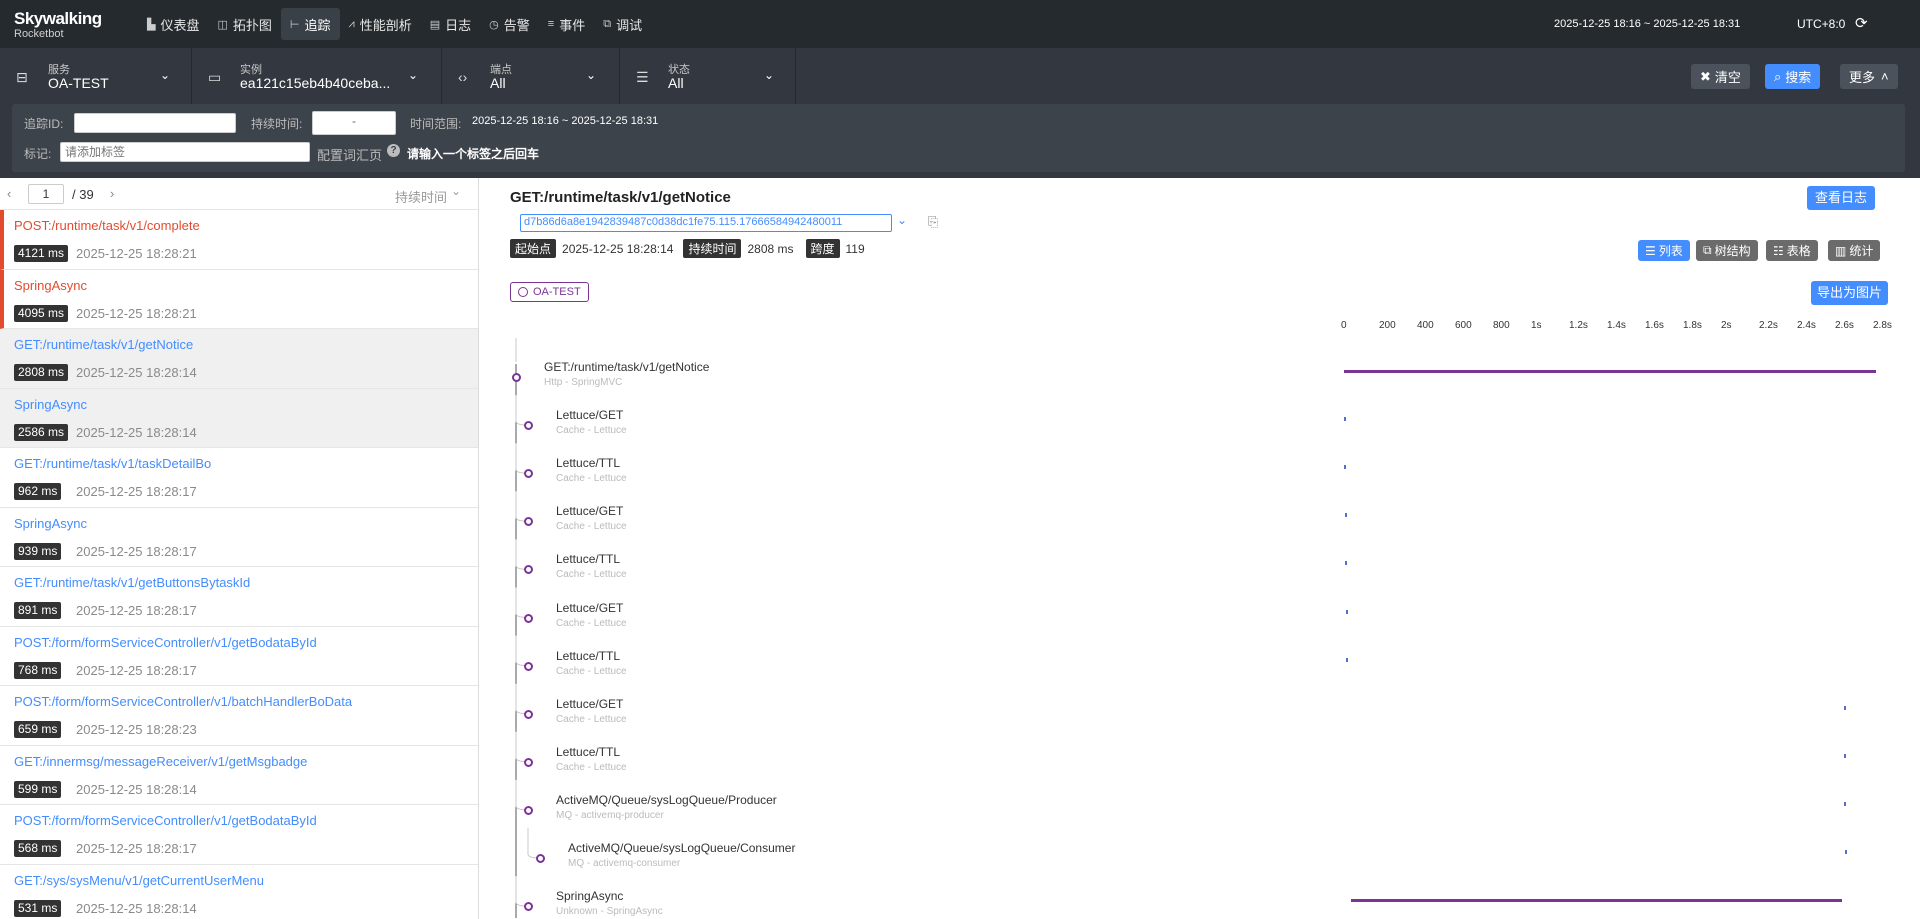 The height and width of the screenshot is (919, 1920). I want to click on chevron-down-icon: ⌄, so click(902, 220).